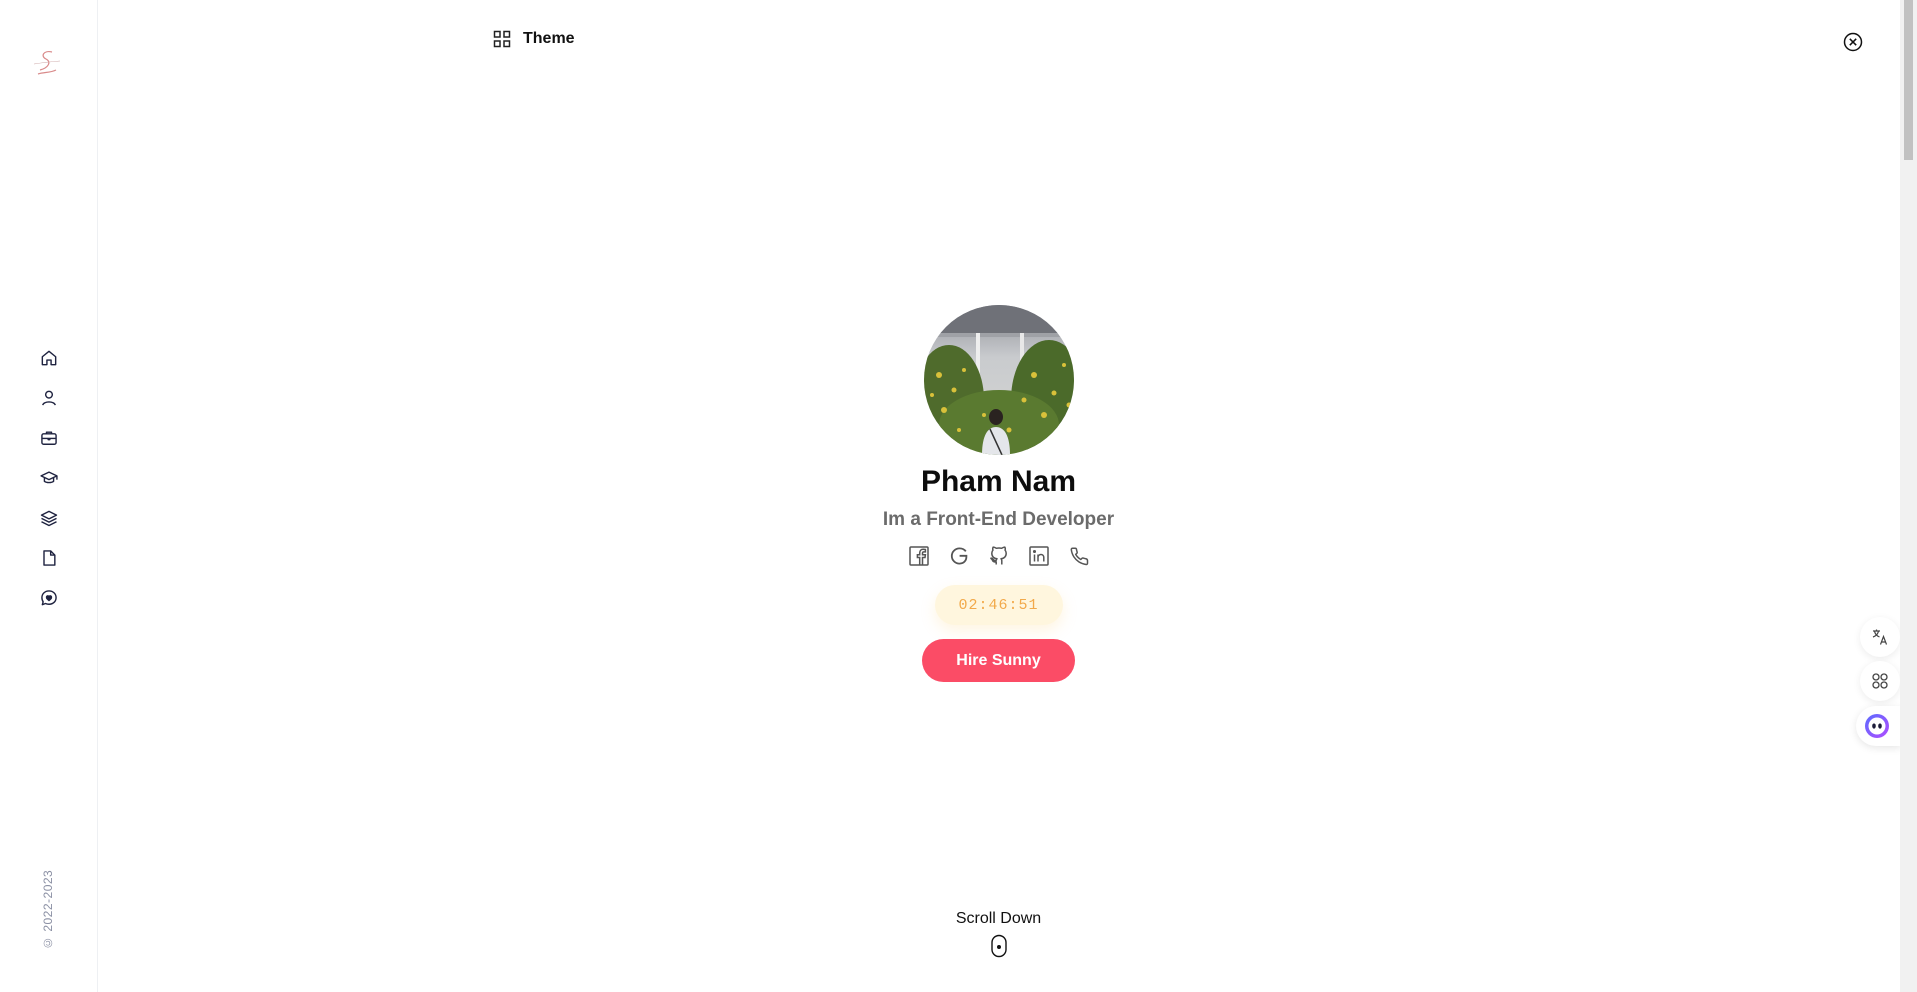 This screenshot has height=992, width=1917. I want to click on nav-education, so click(49, 478).